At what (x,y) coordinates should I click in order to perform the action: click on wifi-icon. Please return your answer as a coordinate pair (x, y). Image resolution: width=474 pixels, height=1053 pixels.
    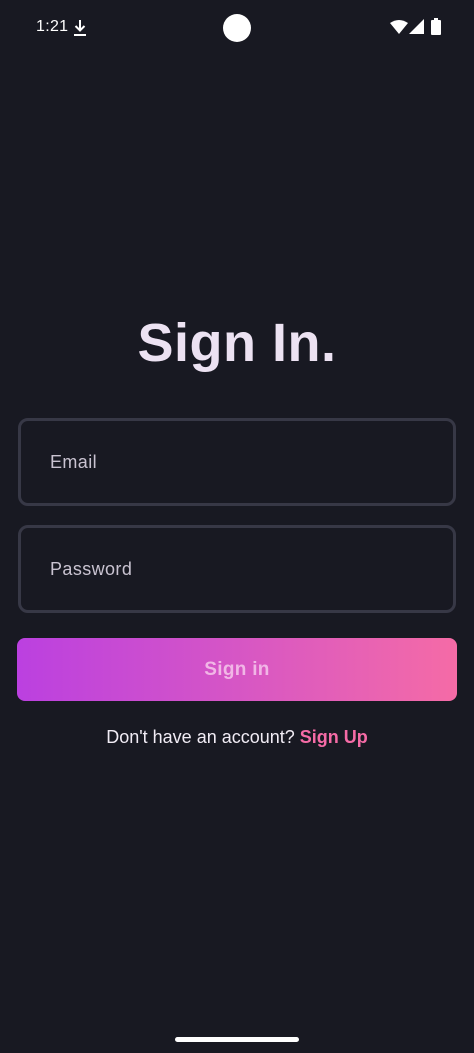
    Looking at the image, I should click on (399, 27).